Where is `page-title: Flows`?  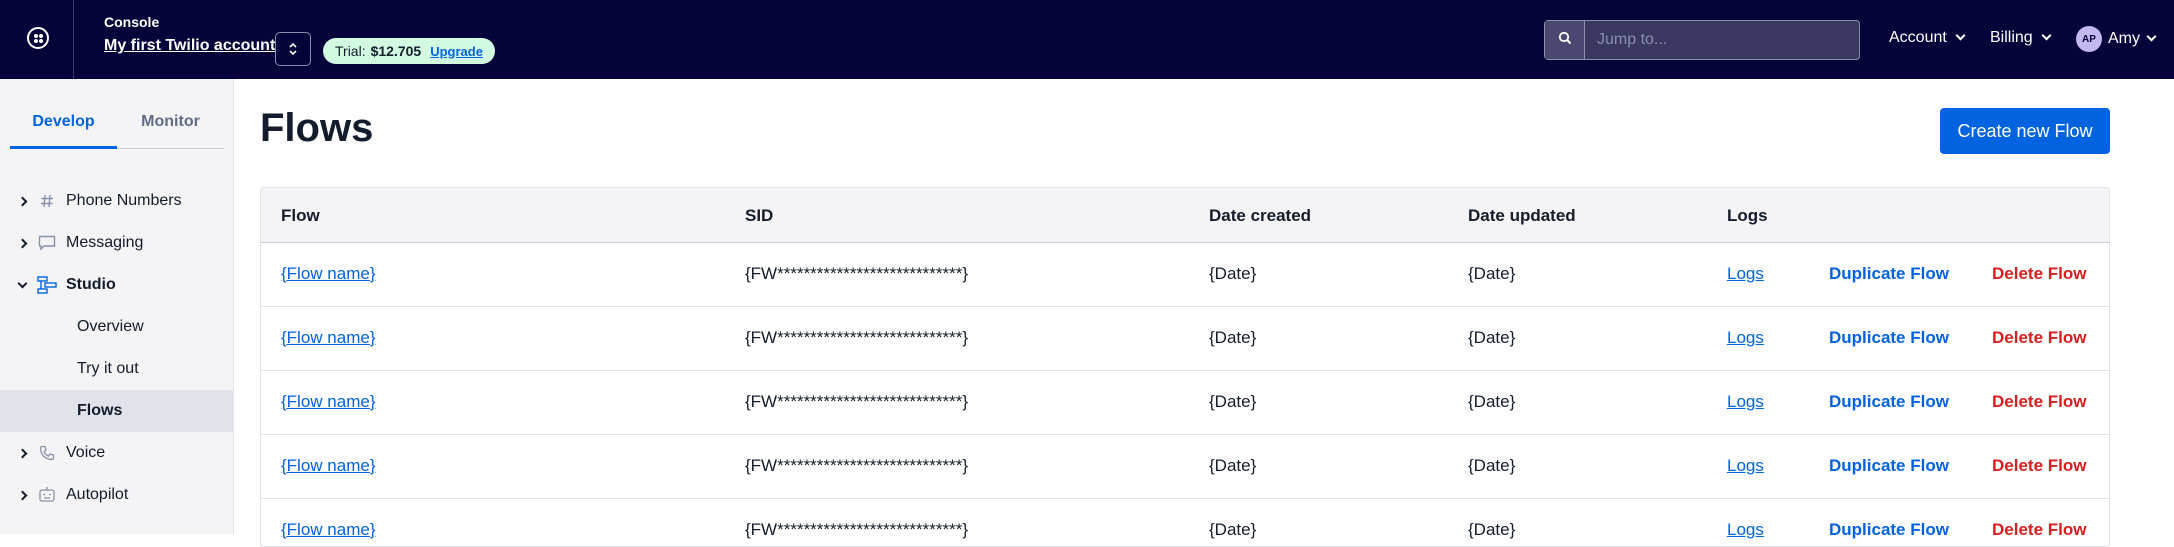
page-title: Flows is located at coordinates (317, 128).